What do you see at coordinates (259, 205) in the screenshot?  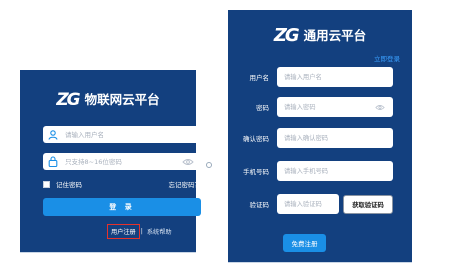 I see `code-label: 验证码` at bounding box center [259, 205].